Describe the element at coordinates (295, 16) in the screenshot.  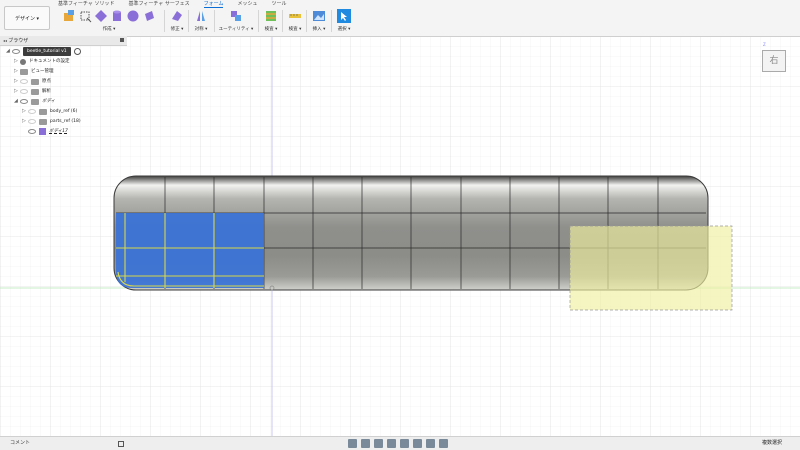
I see `measure-icon` at that location.